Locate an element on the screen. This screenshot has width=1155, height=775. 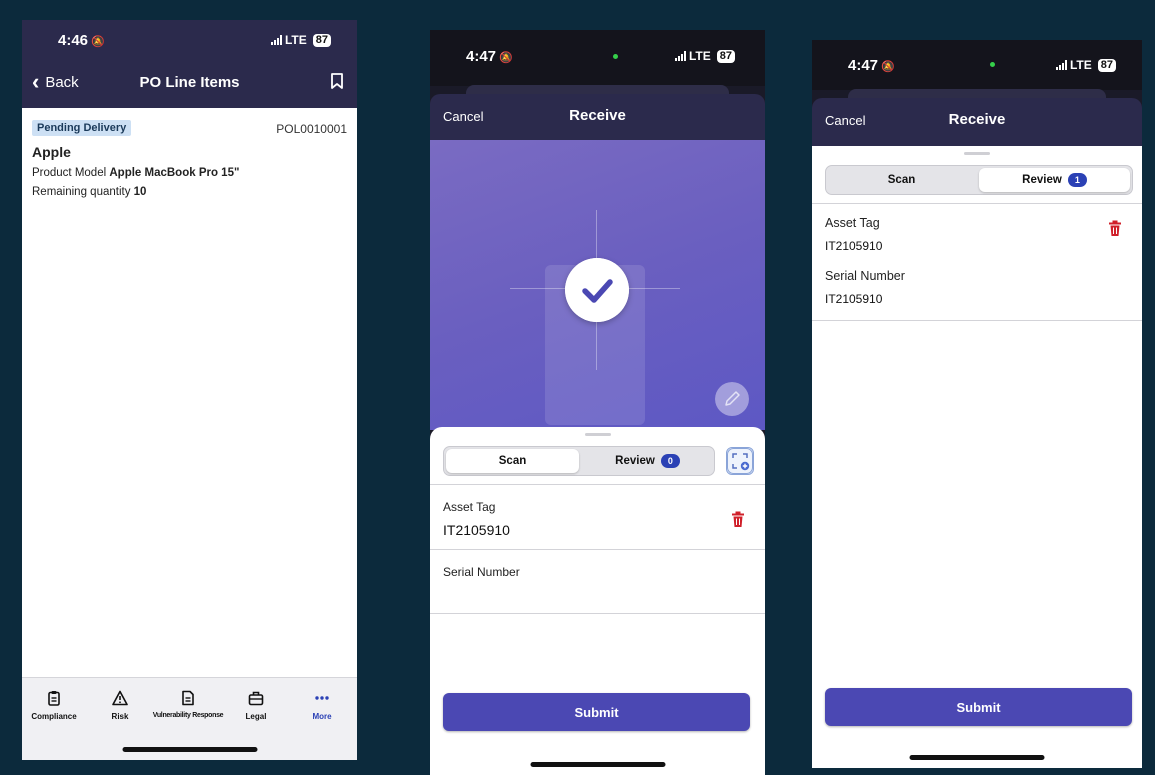
status-time: 4:46 🔕 is located at coordinates (81, 40).